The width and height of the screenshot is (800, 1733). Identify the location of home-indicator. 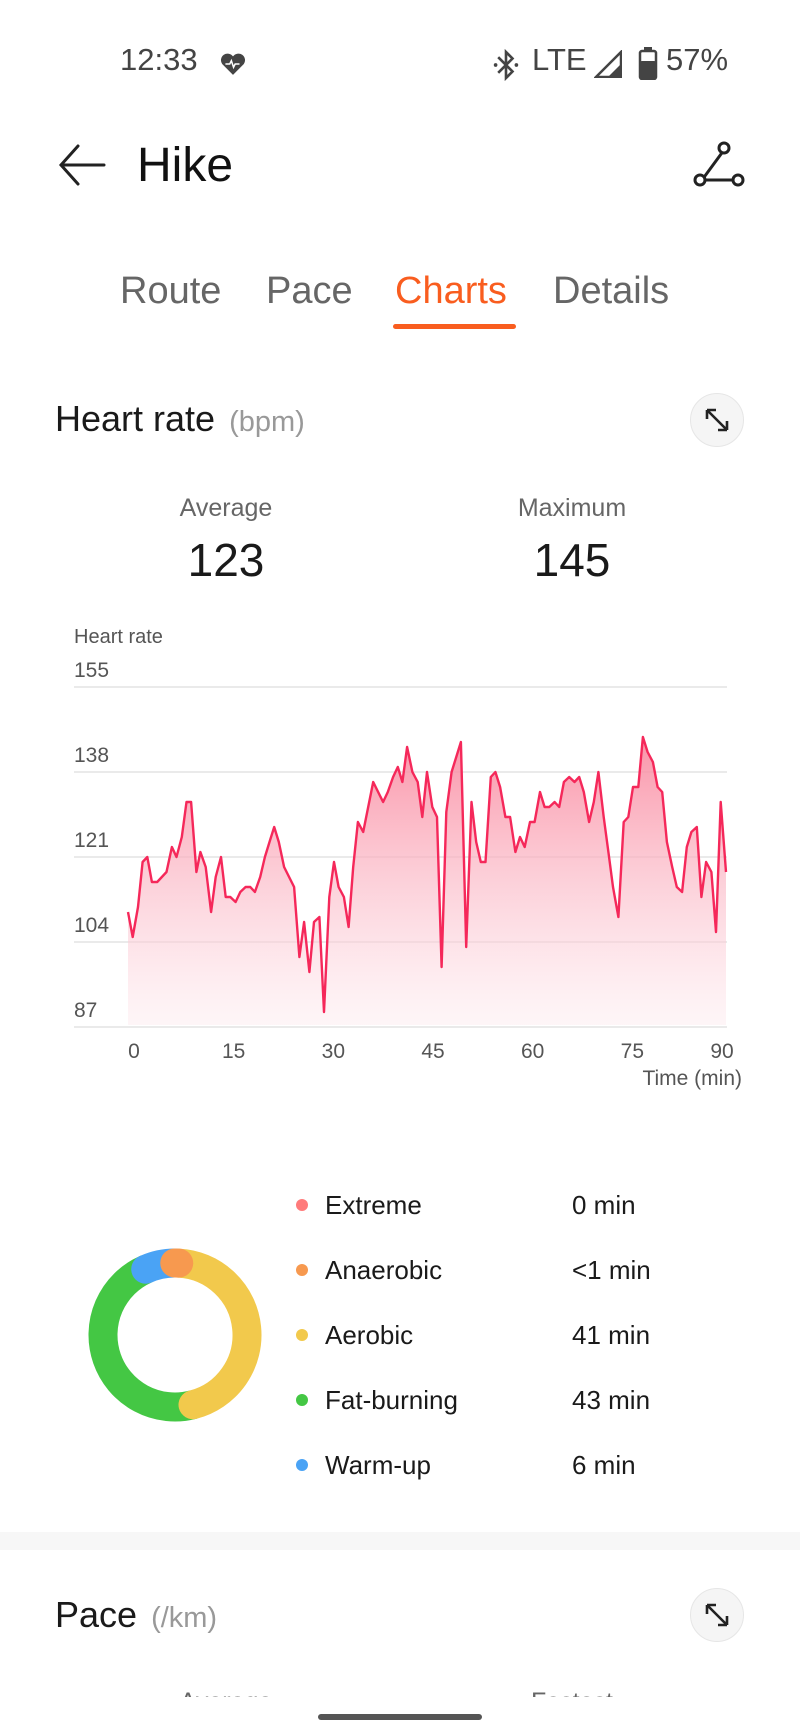
(400, 1717).